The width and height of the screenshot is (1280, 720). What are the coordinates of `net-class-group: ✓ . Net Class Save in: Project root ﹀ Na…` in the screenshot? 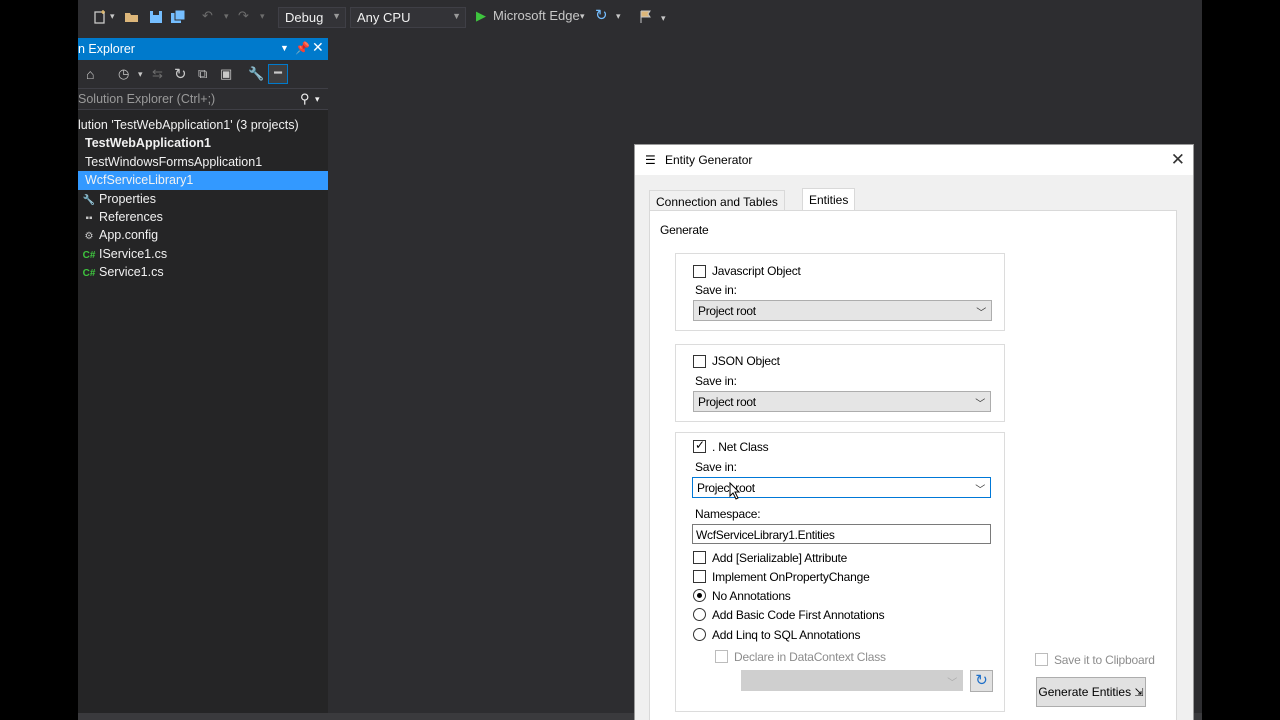 It's located at (840, 572).